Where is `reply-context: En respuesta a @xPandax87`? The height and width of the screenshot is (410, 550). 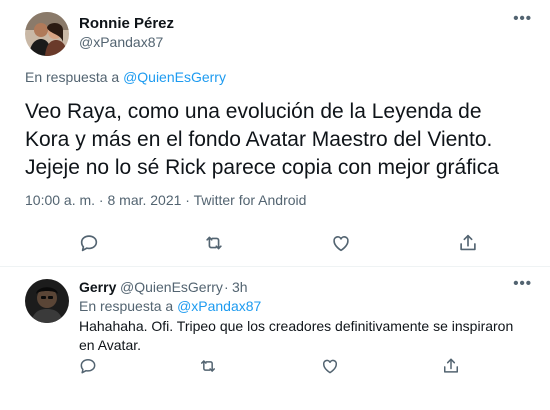
reply-context: En respuesta a @xPandax87 is located at coordinates (170, 306).